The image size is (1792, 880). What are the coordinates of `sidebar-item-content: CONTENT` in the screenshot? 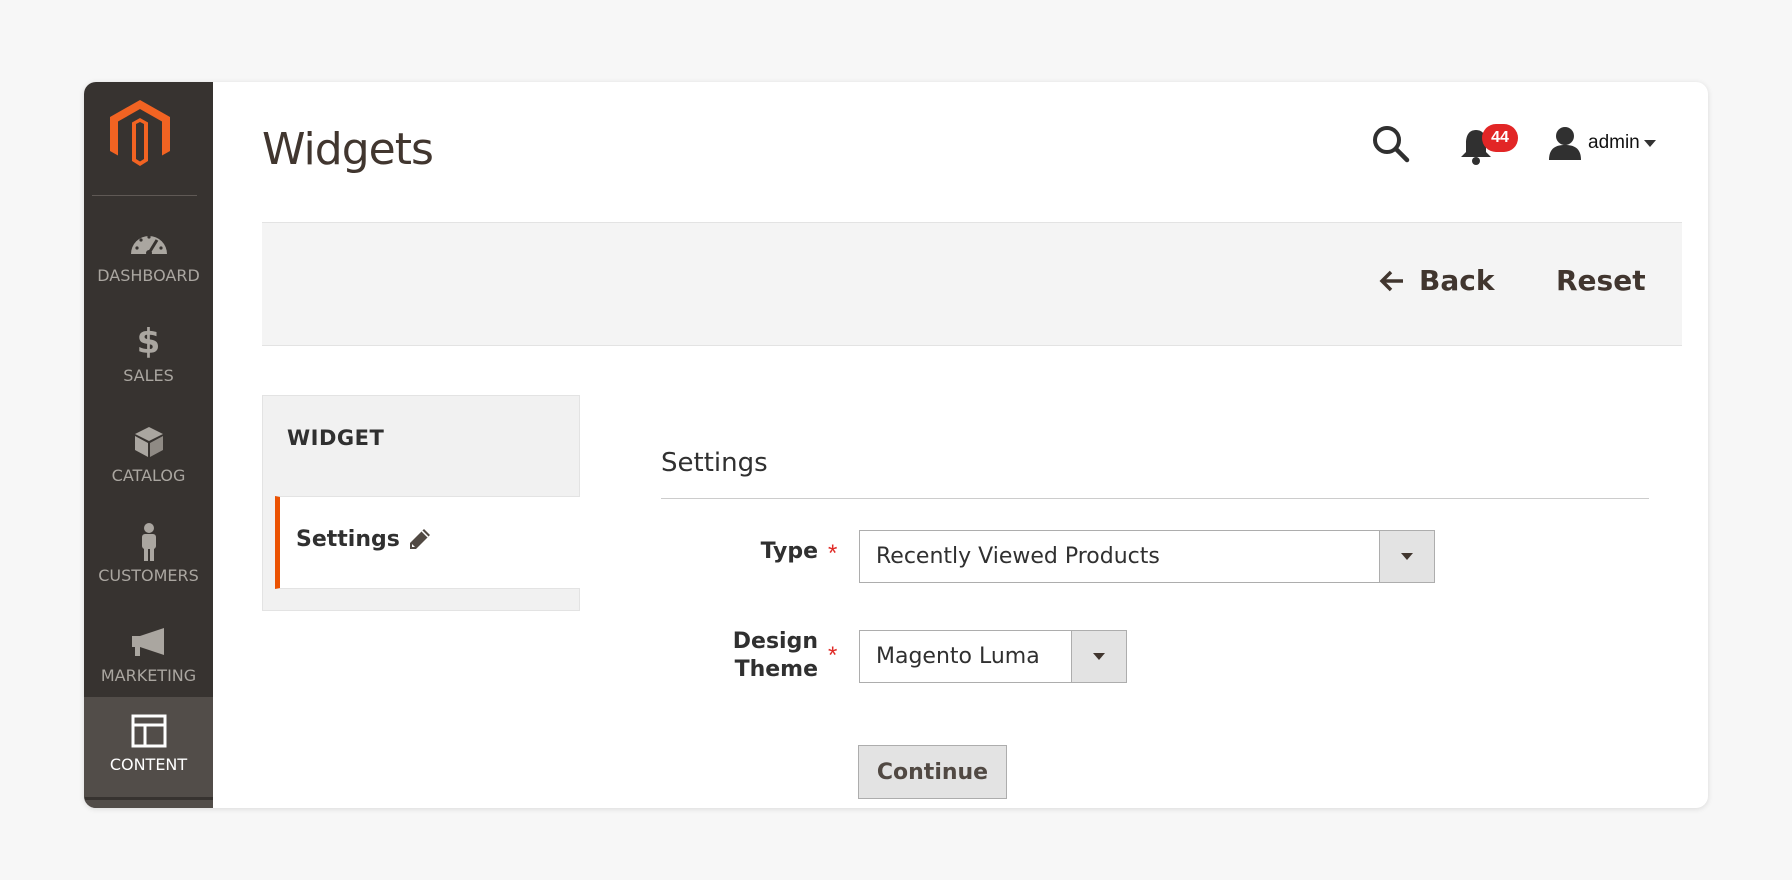 It's located at (148, 747).